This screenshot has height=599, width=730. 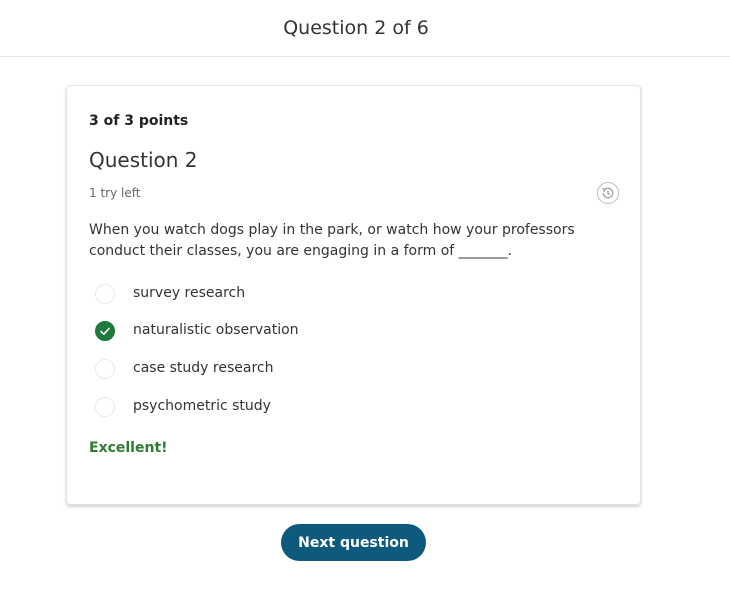 I want to click on option-naturalistic-observation: naturalistic observation, so click(x=335, y=332).